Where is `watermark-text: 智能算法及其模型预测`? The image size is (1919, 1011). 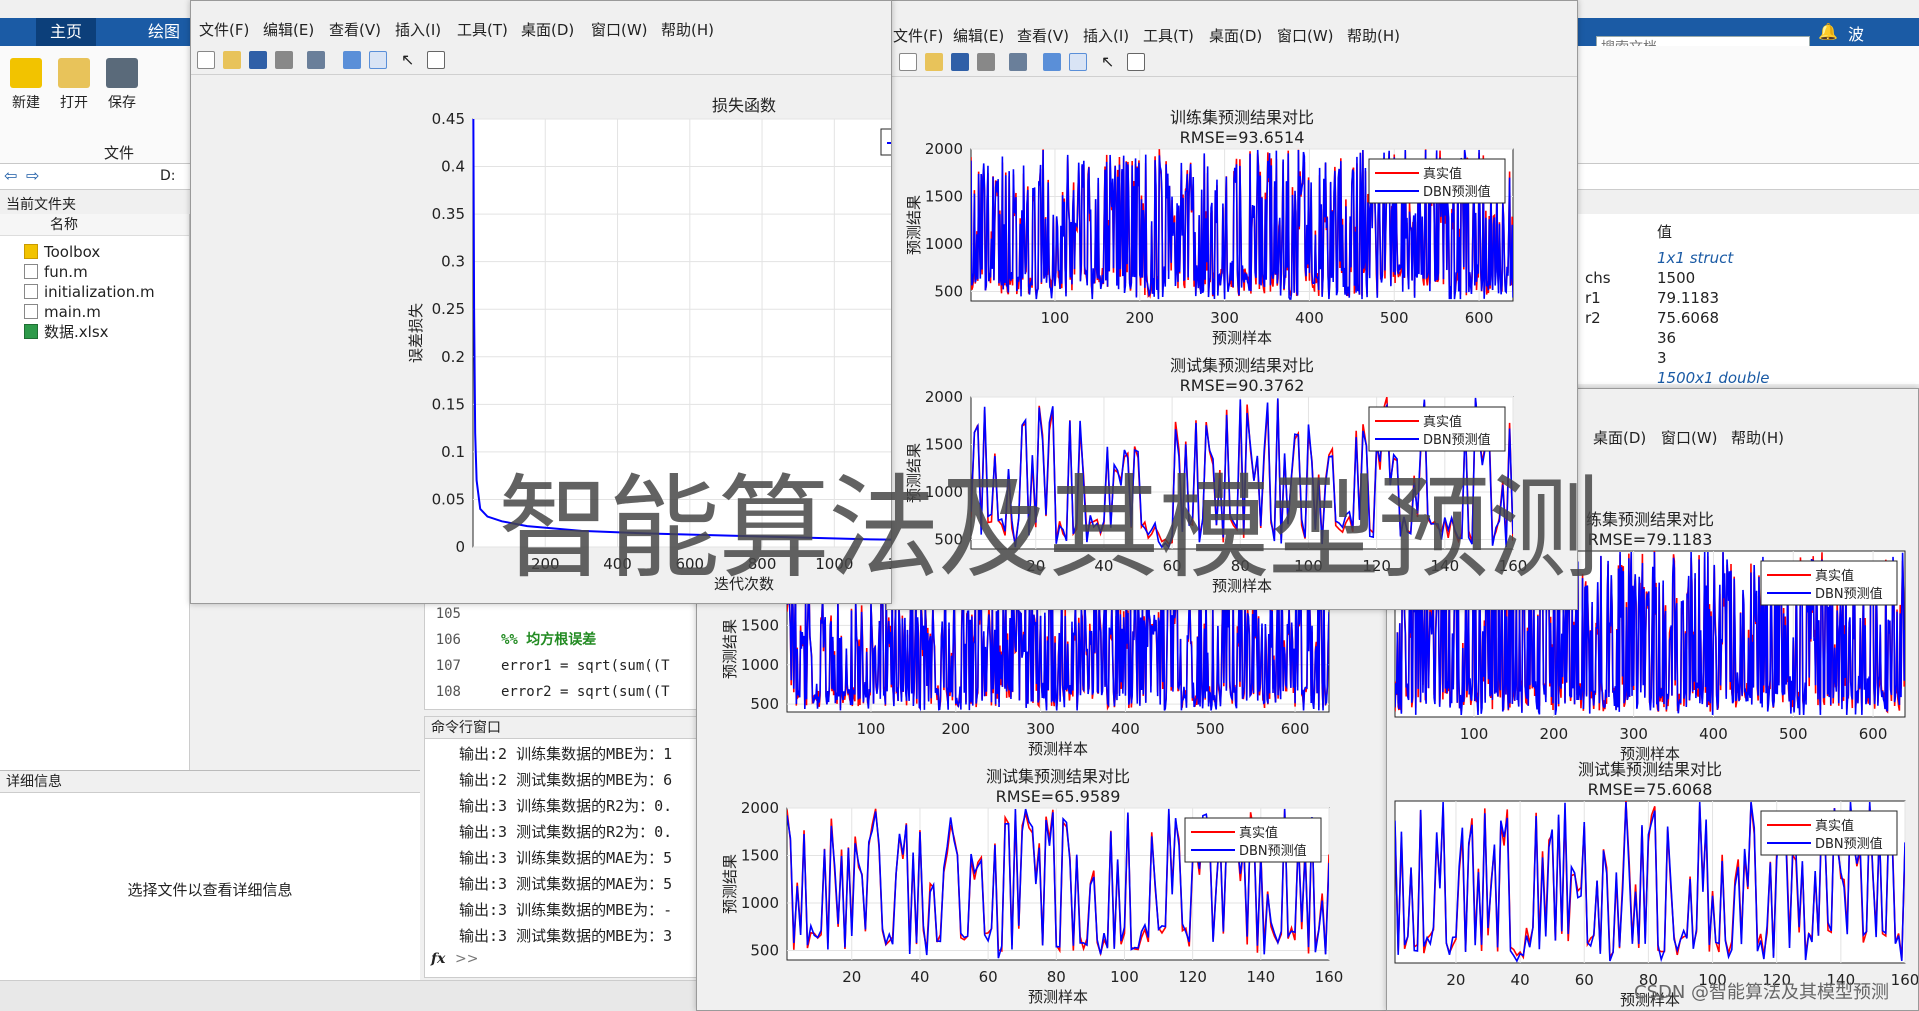 watermark-text: 智能算法及其模型预测 is located at coordinates (1049, 529).